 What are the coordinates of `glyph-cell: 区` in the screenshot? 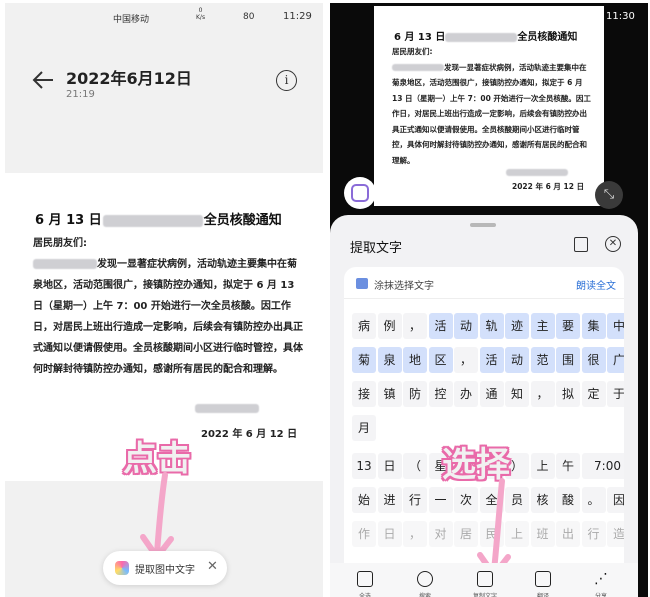 It's located at (440, 360).